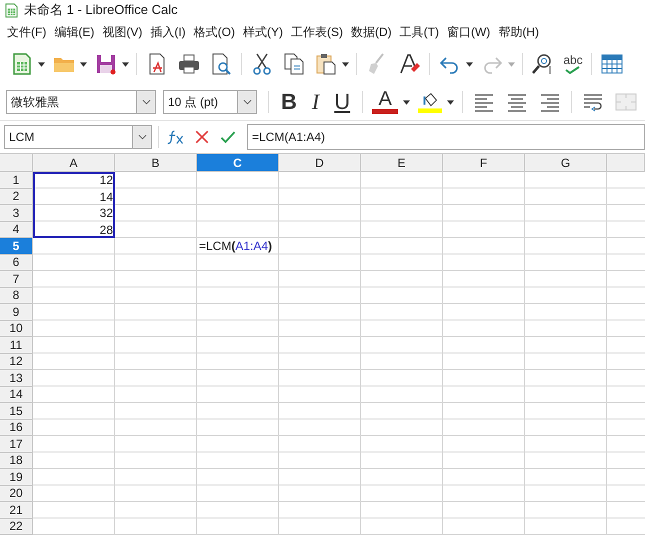  I want to click on row-header: 6, so click(16, 262).